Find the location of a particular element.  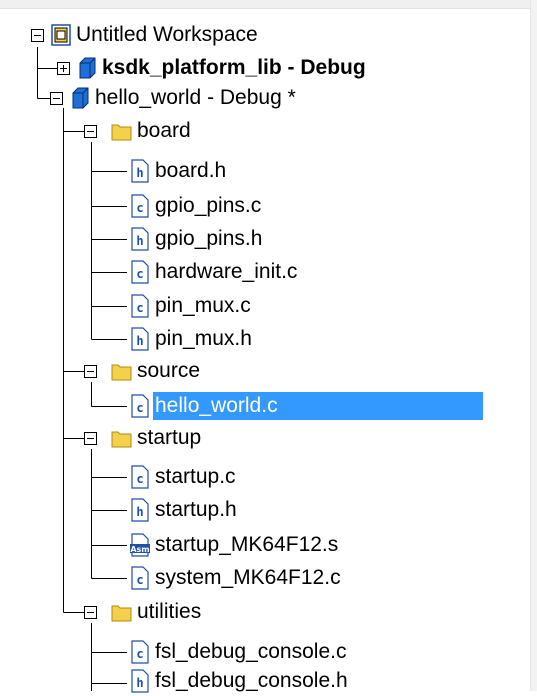

tree-row-project-ksdk: ksdk_platform_lib - Debug is located at coordinates (222, 68).